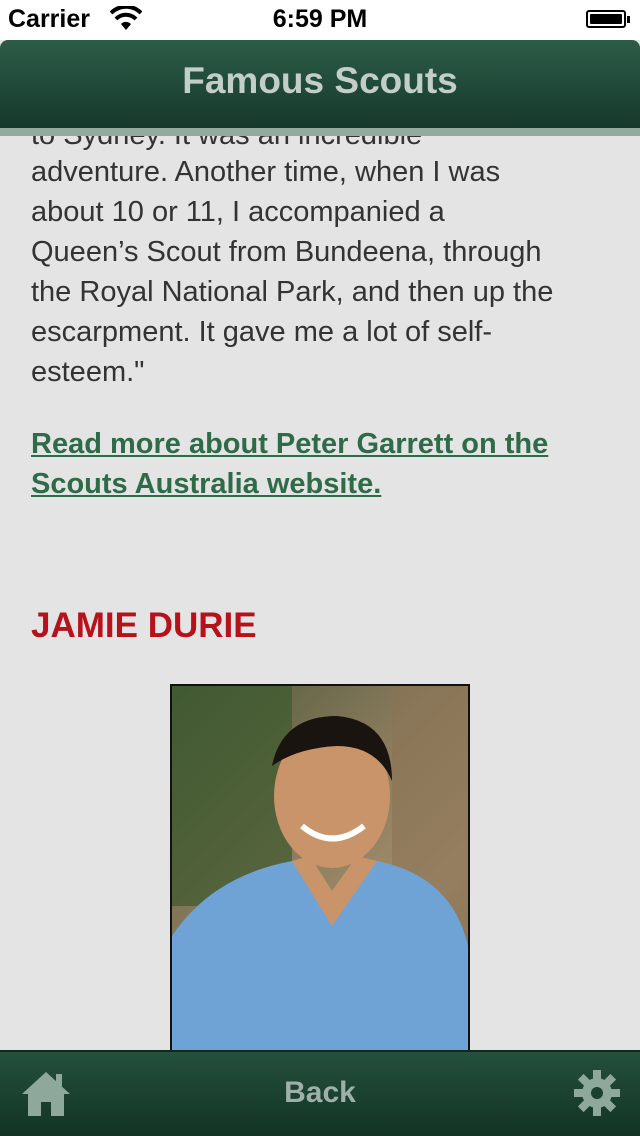 This screenshot has width=640, height=1136. What do you see at coordinates (292, 292) in the screenshot?
I see `paragraph-line: the Royal National Park, and then up the` at bounding box center [292, 292].